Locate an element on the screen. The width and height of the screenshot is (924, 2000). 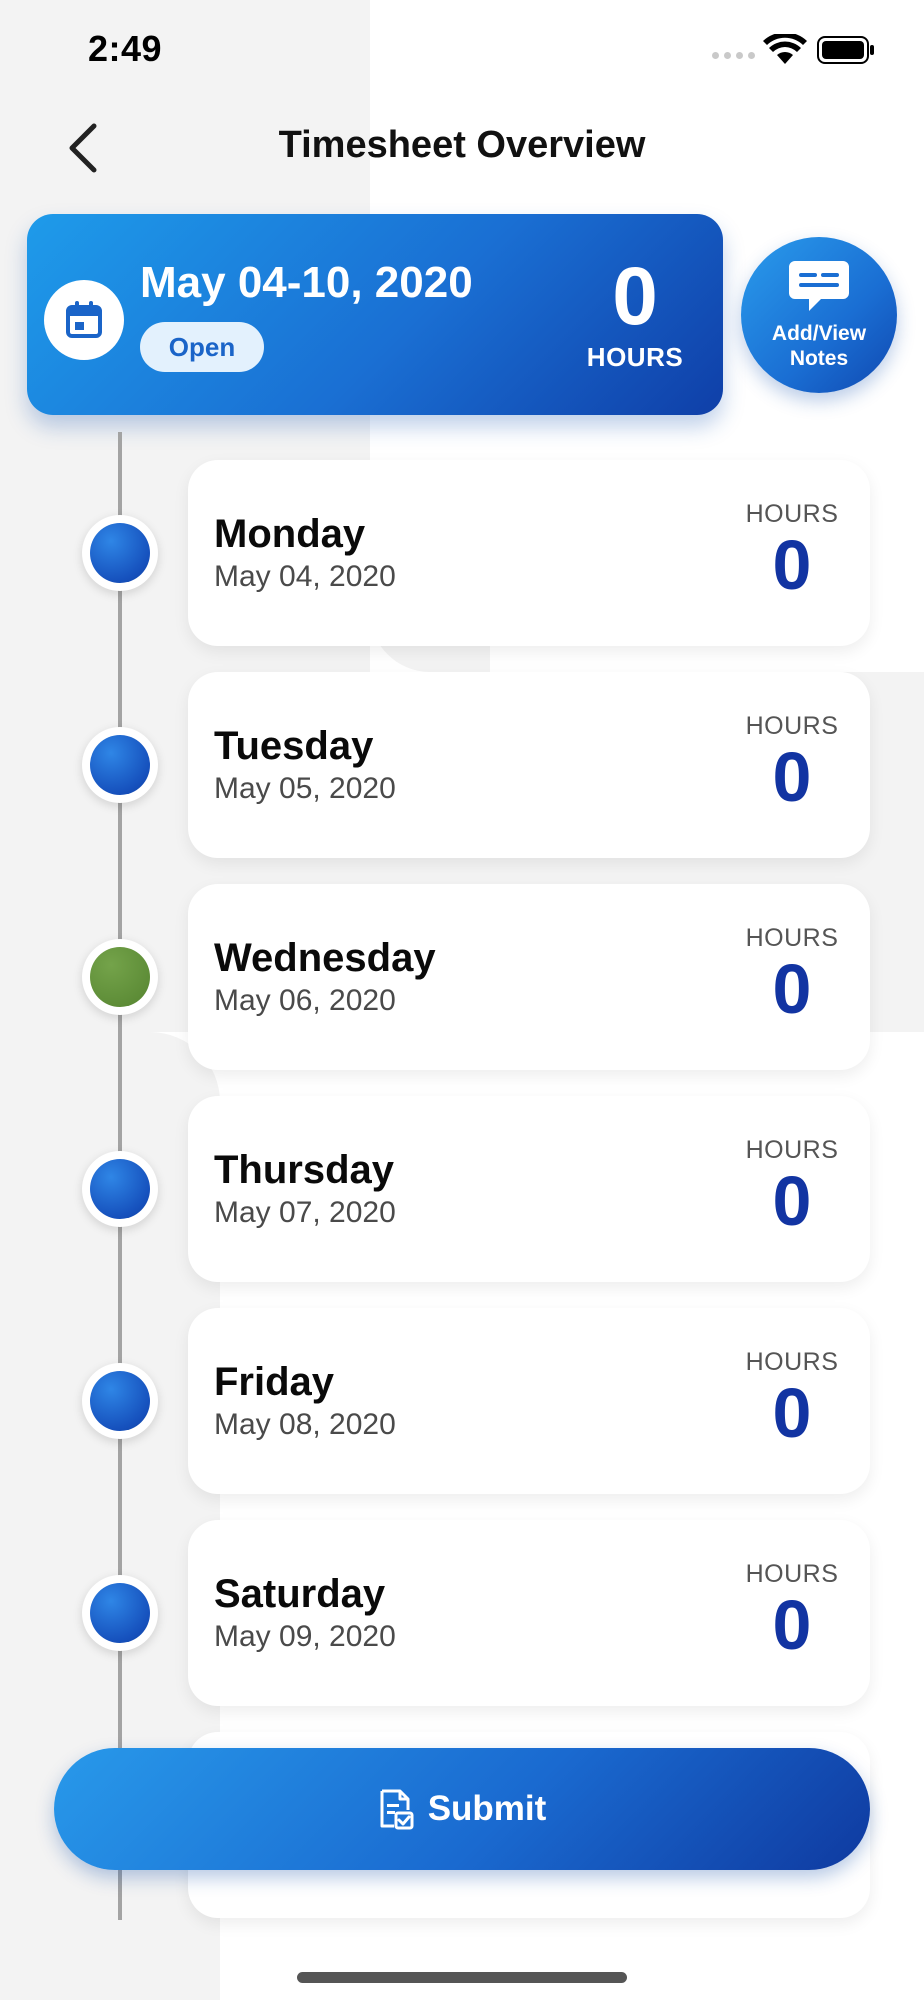
day-name: Saturday is located at coordinates (300, 1594).